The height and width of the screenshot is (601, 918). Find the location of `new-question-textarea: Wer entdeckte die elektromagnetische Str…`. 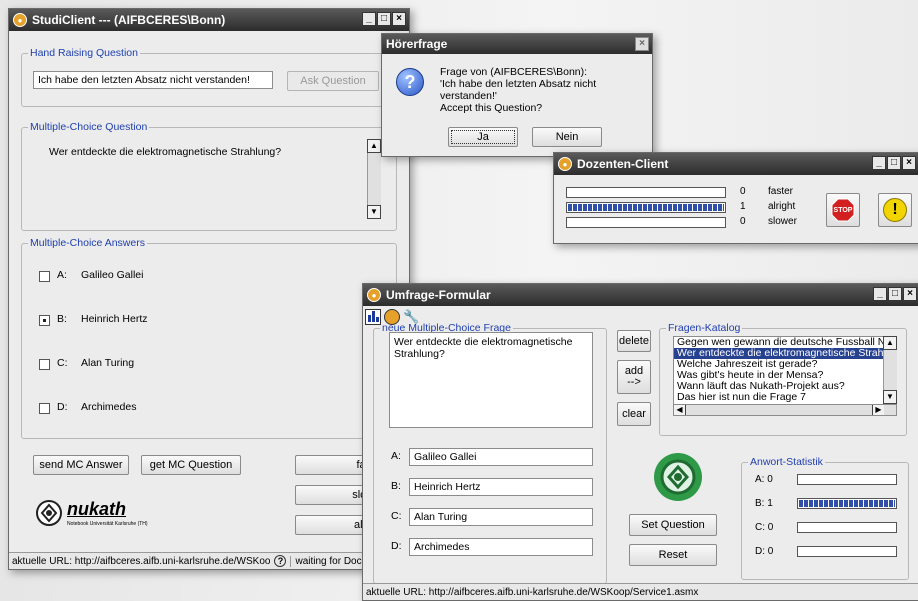

new-question-textarea: Wer entdeckte die elektromagnetische Str… is located at coordinates (491, 380).